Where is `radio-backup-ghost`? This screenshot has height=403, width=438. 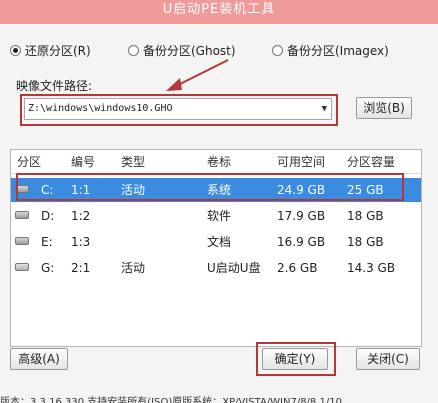
radio-backup-ghost is located at coordinates (133, 50).